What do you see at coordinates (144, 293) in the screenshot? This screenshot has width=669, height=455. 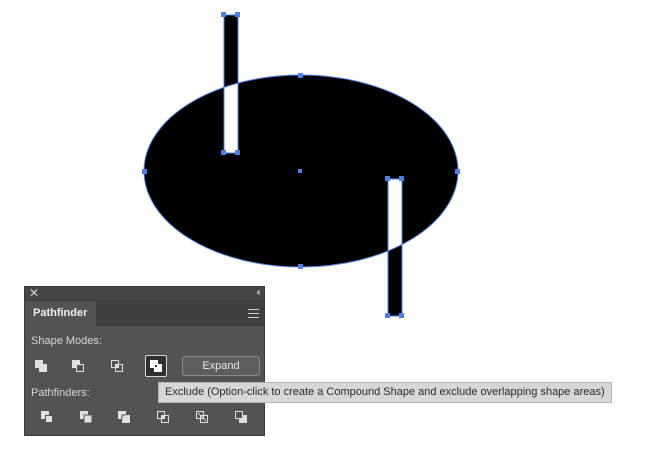 I see `panel-titlebar: ✕ ‹‹` at bounding box center [144, 293].